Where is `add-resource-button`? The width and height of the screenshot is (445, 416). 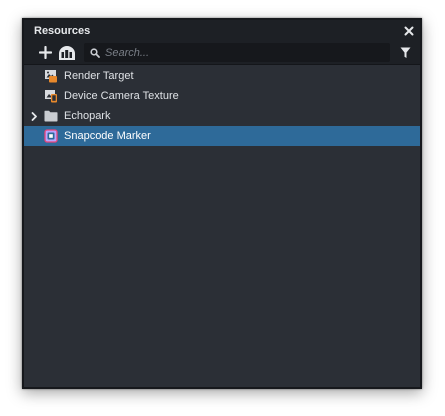 add-resource-button is located at coordinates (45, 53).